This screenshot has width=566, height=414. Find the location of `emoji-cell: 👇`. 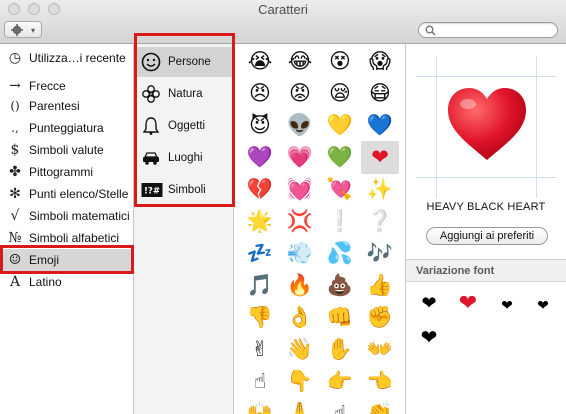

emoji-cell: 👇 is located at coordinates (300, 381).